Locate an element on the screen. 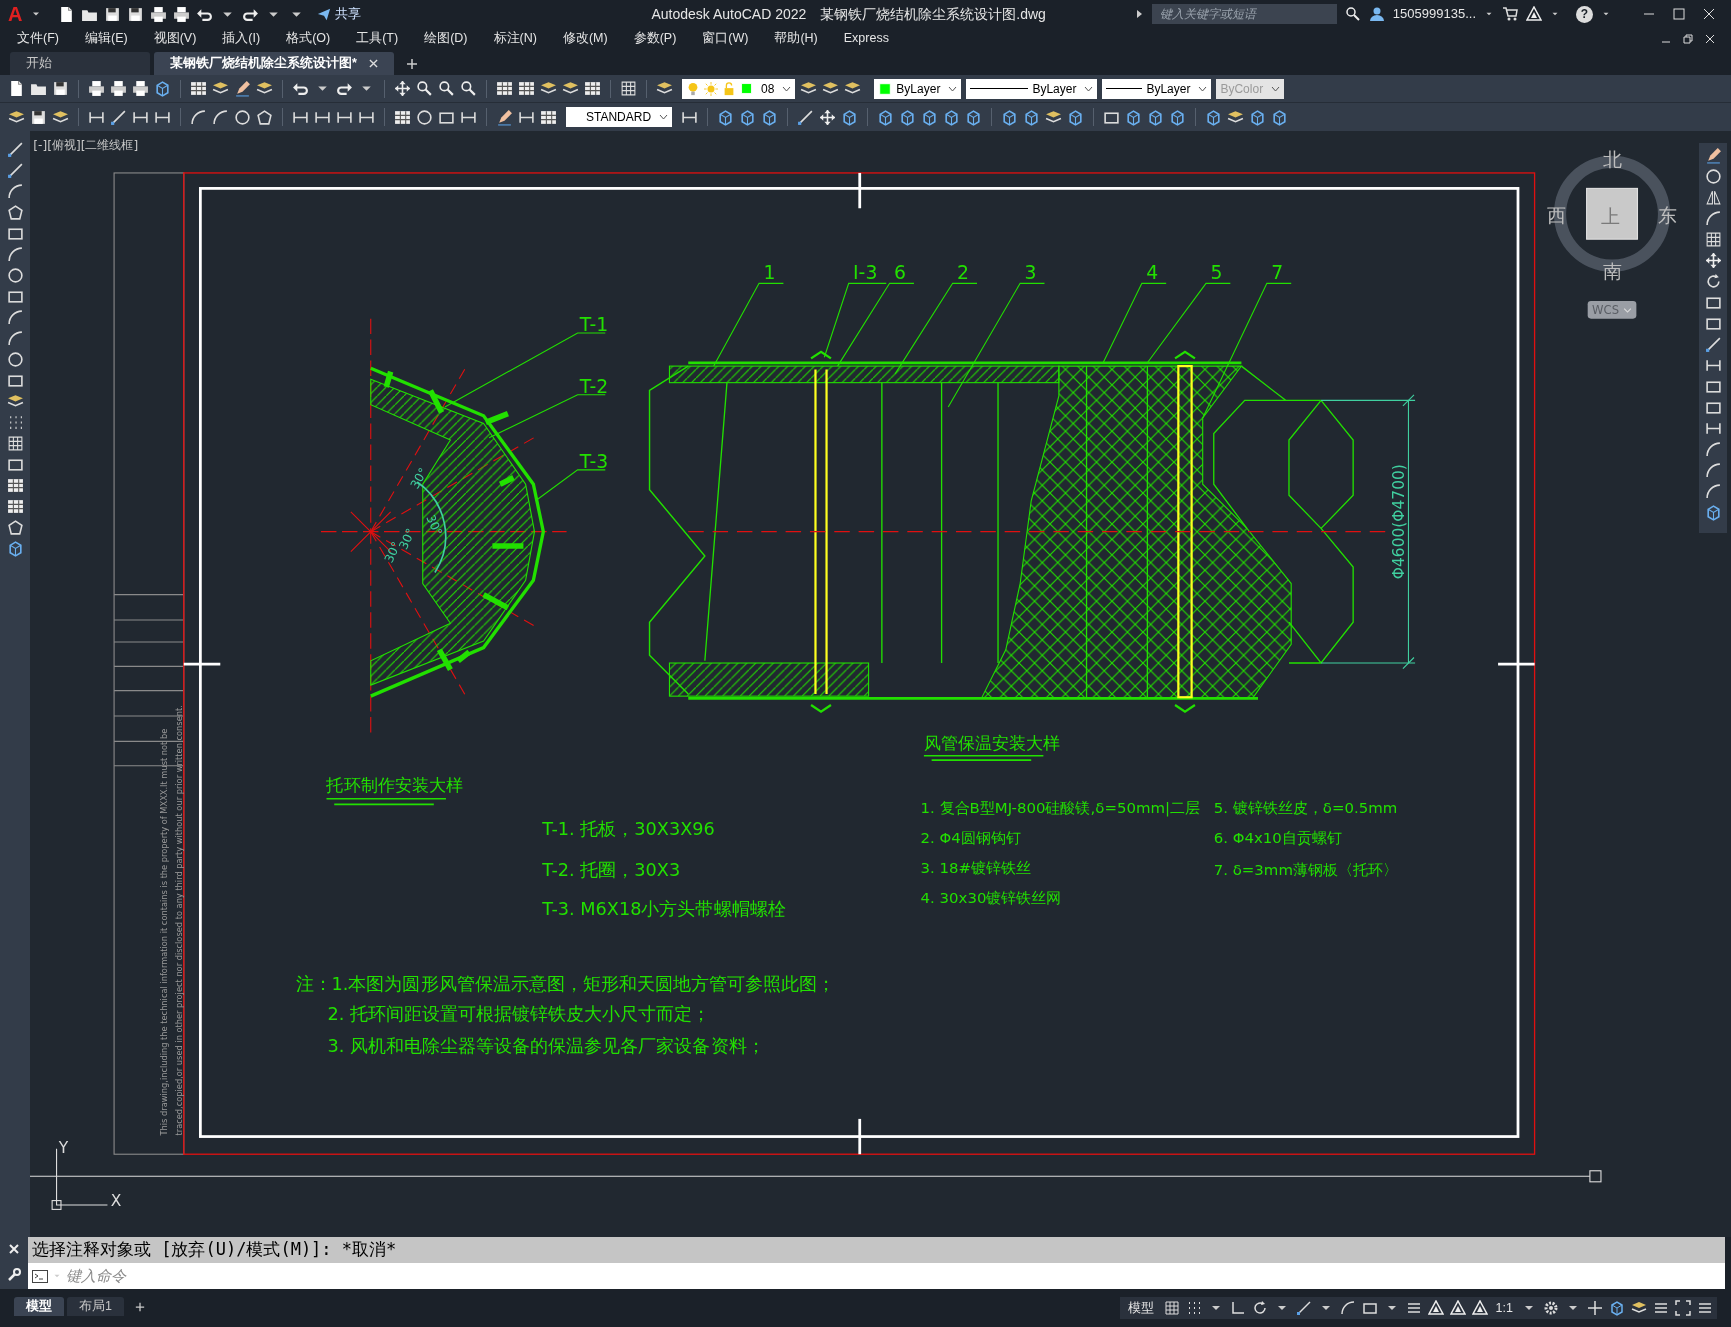 The image size is (1731, 1327). compass-direction: 北 is located at coordinates (1613, 160).